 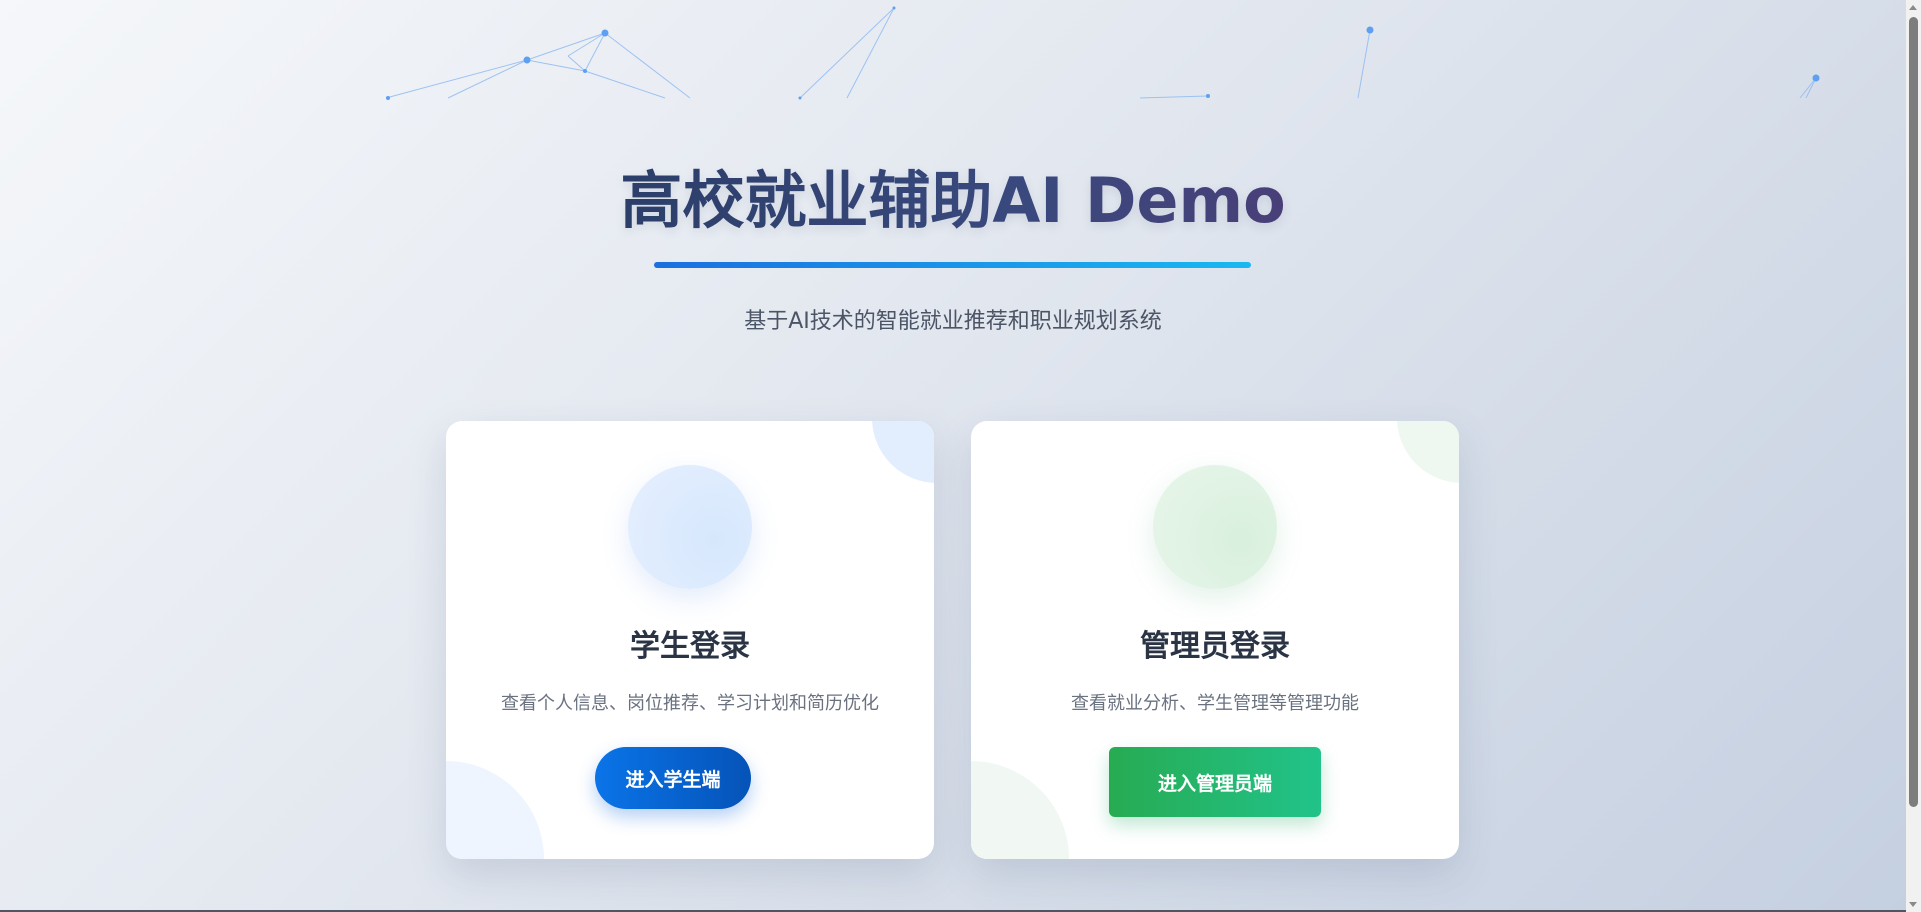 What do you see at coordinates (1215, 703) in the screenshot?
I see `admin-card-description: 查看就业分析、学生管理等管理功能` at bounding box center [1215, 703].